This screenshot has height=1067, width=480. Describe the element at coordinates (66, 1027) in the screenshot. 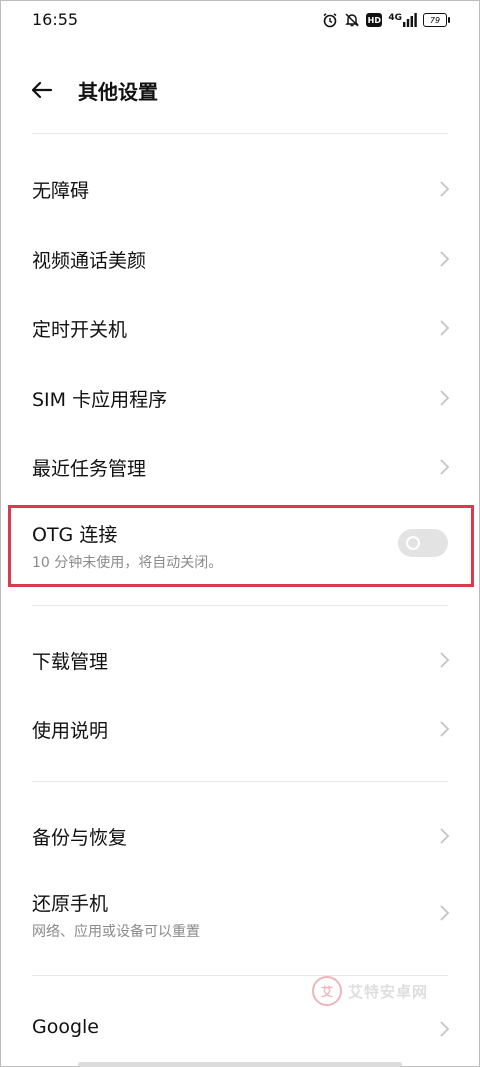

I see `list-item-label: Google` at that location.